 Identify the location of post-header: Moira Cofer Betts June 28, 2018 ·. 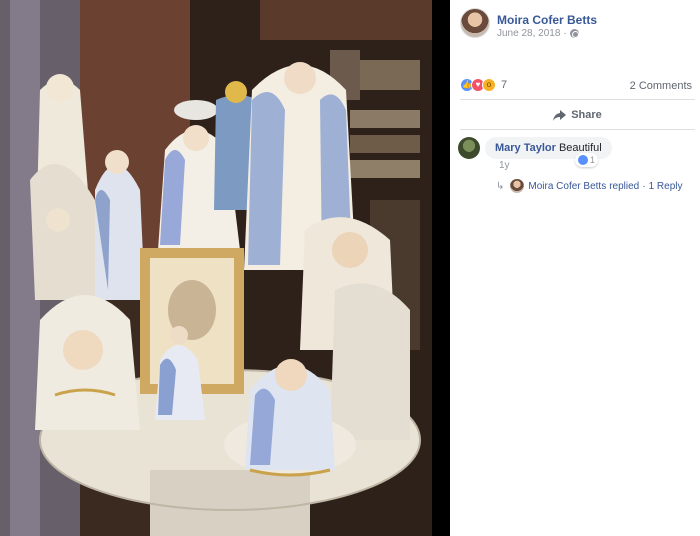
(577, 25).